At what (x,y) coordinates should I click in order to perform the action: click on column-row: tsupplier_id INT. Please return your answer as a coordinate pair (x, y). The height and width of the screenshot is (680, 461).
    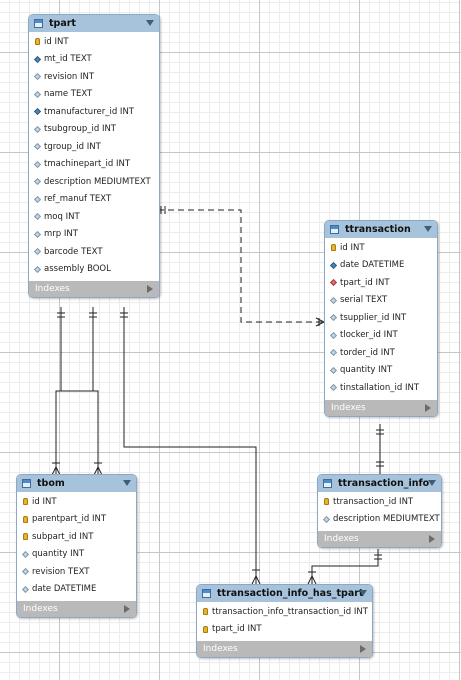
    Looking at the image, I should click on (381, 318).